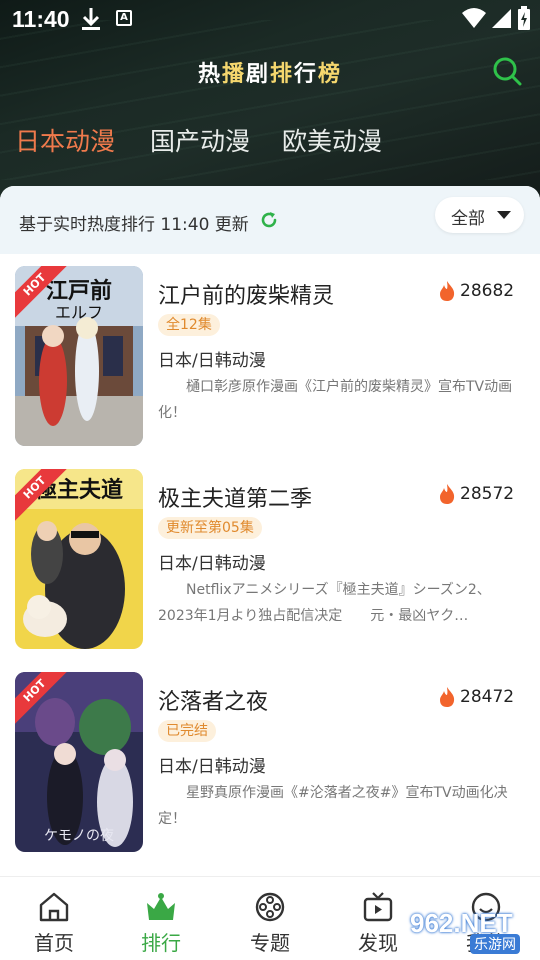 This screenshot has height=960, width=540. I want to click on heat-value: 28472, so click(487, 697).